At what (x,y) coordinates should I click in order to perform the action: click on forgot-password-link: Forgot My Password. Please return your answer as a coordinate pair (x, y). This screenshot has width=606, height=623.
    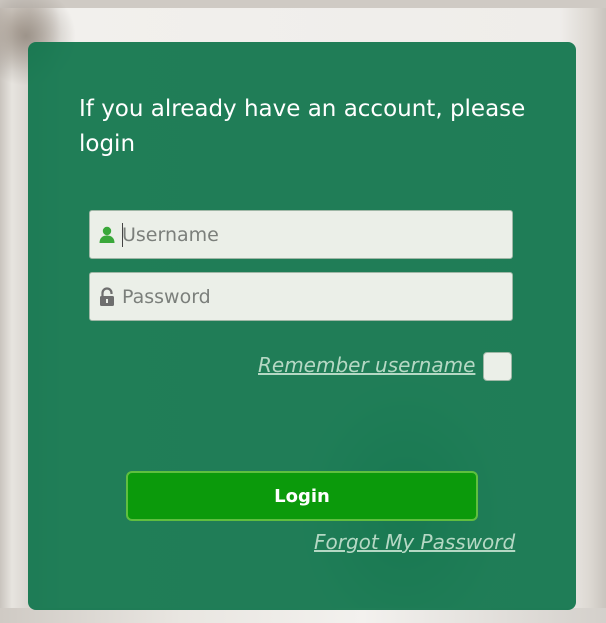
    Looking at the image, I should click on (414, 542).